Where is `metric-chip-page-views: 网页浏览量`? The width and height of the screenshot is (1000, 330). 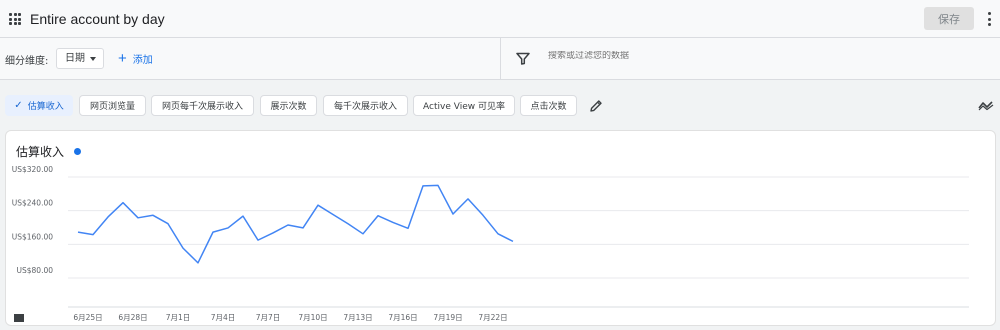 metric-chip-page-views: 网页浏览量 is located at coordinates (112, 105).